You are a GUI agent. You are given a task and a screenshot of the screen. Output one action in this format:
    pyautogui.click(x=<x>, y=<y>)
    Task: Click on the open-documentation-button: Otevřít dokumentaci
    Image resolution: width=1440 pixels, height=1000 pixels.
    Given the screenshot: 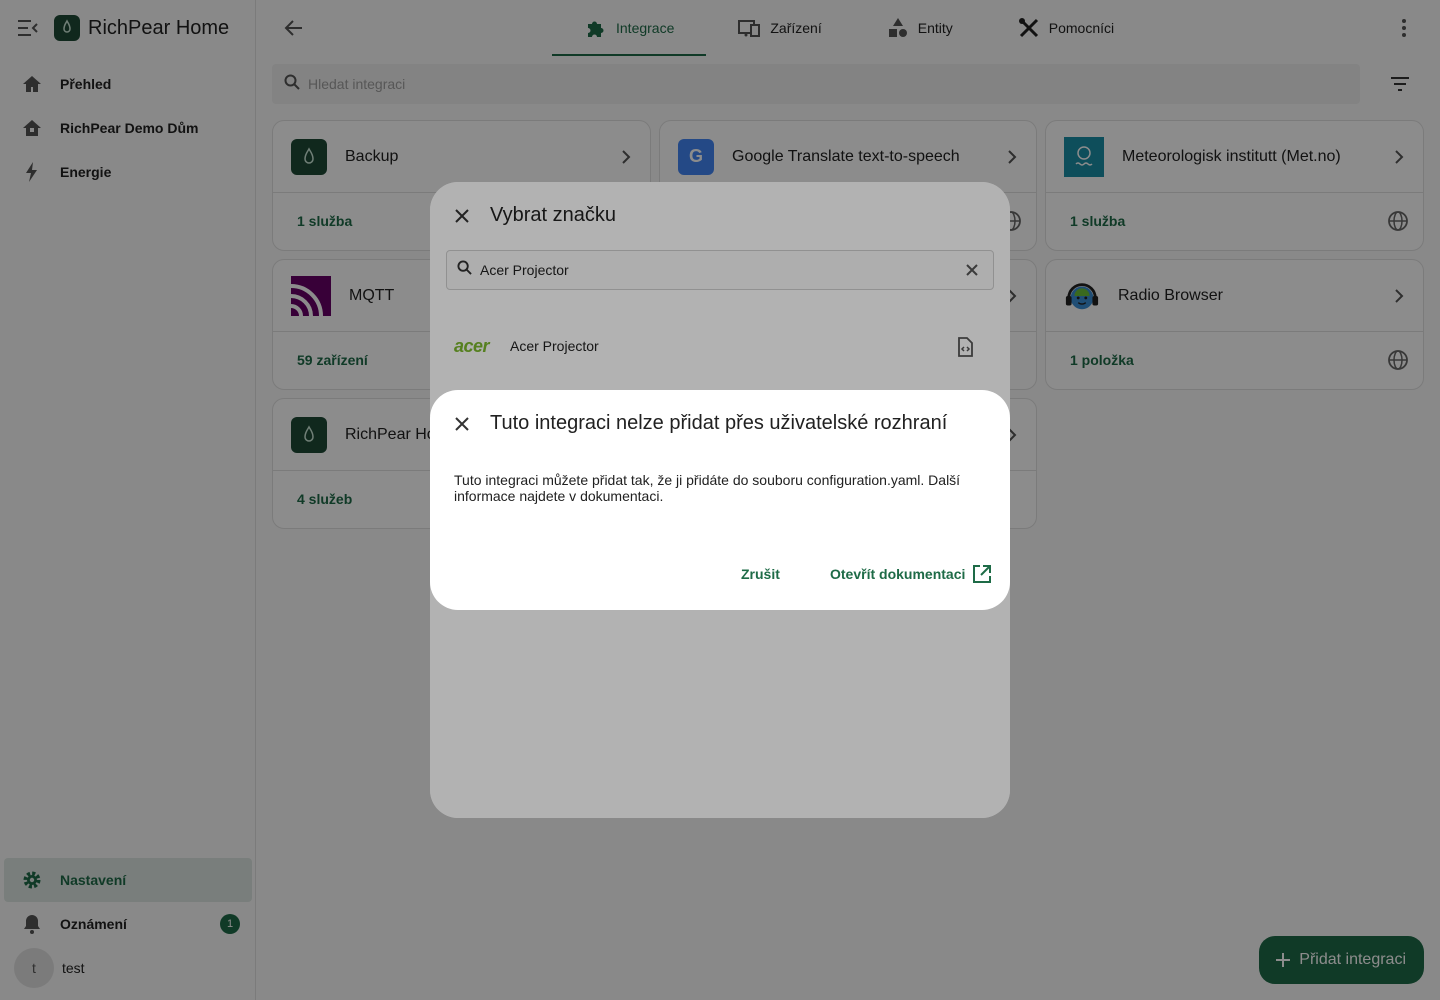 What is the action you would take?
    pyautogui.click(x=911, y=574)
    